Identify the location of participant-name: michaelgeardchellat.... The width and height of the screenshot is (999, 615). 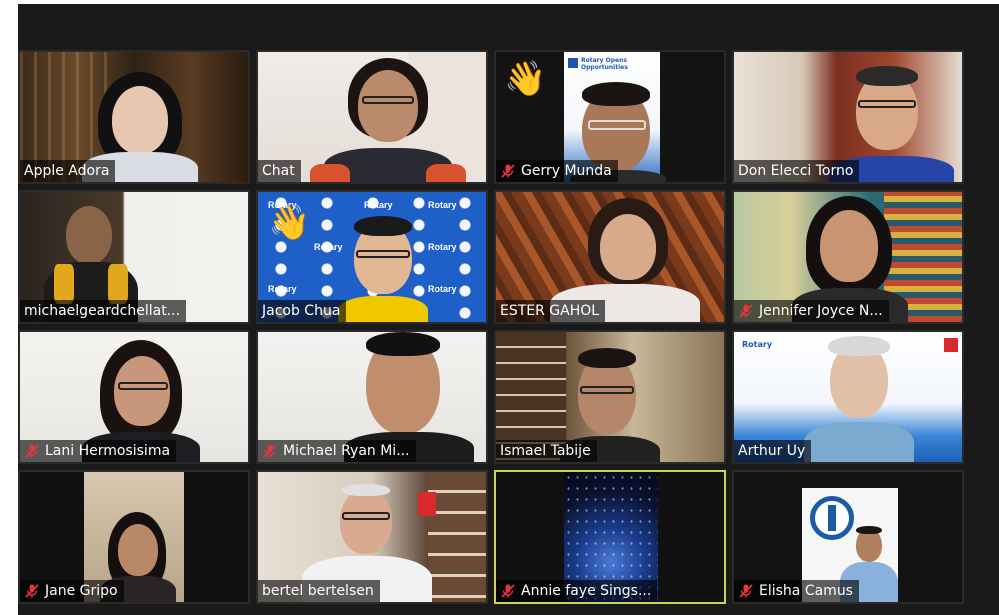
(102, 311).